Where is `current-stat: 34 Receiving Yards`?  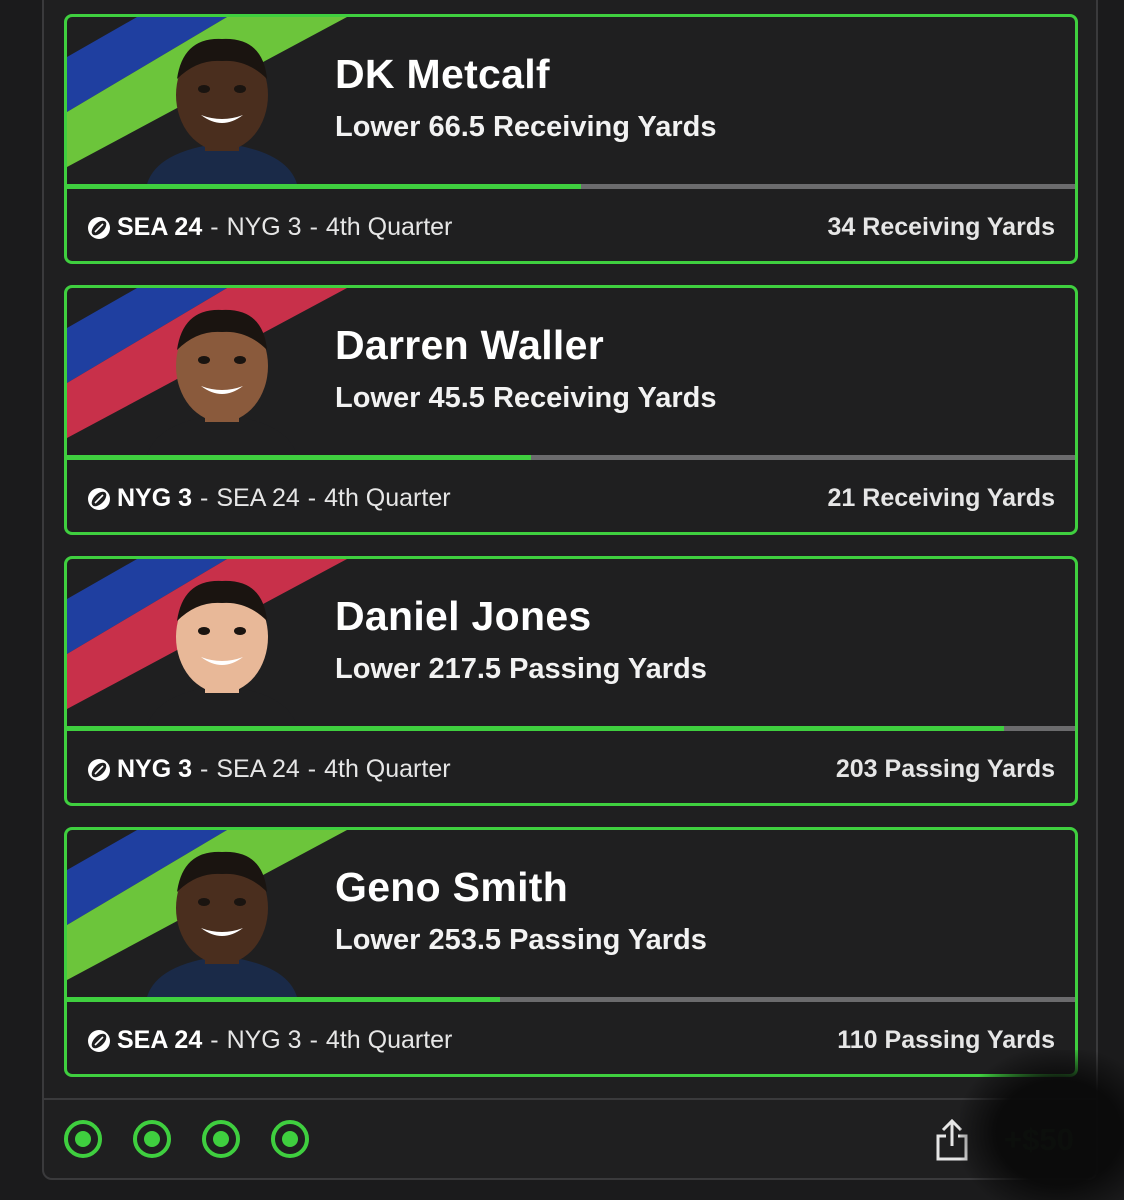 current-stat: 34 Receiving Yards is located at coordinates (941, 227).